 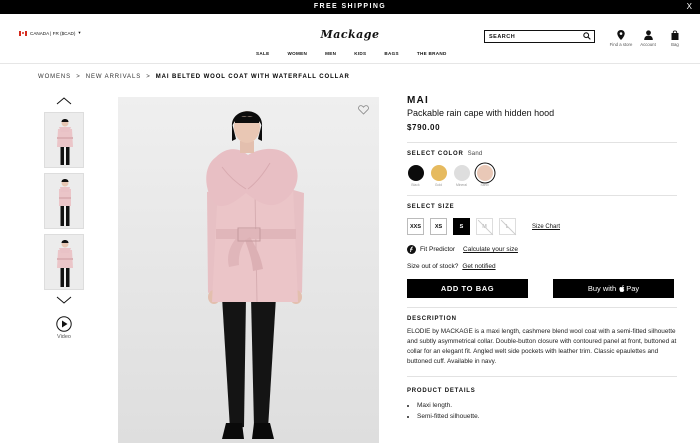 What do you see at coordinates (262, 53) in the screenshot?
I see `nav-sale: SALE` at bounding box center [262, 53].